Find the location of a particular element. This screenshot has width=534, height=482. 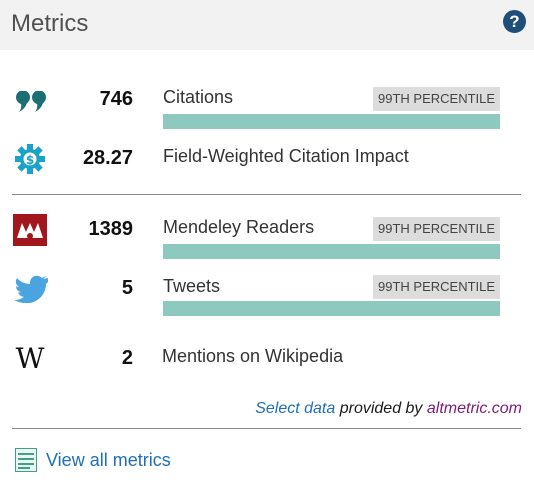

document-list-icon is located at coordinates (26, 460).